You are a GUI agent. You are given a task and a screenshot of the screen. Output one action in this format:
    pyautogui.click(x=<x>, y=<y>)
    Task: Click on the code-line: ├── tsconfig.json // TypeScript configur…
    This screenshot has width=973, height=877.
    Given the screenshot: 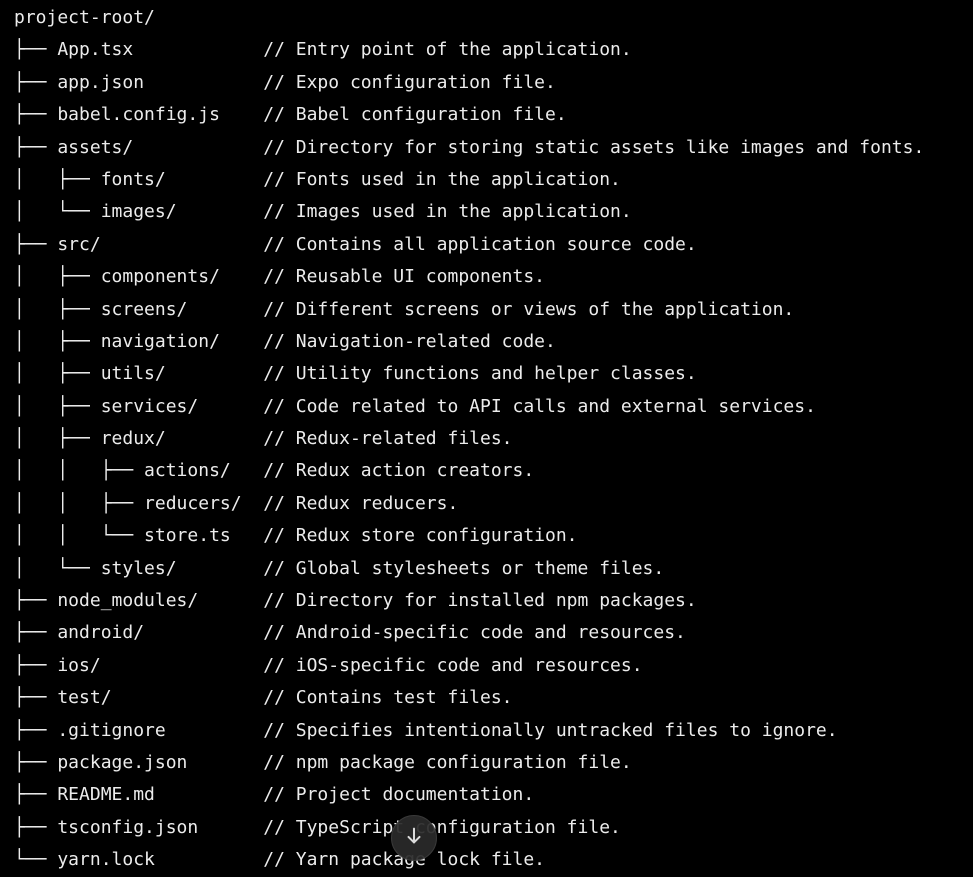 What is the action you would take?
    pyautogui.click(x=317, y=827)
    